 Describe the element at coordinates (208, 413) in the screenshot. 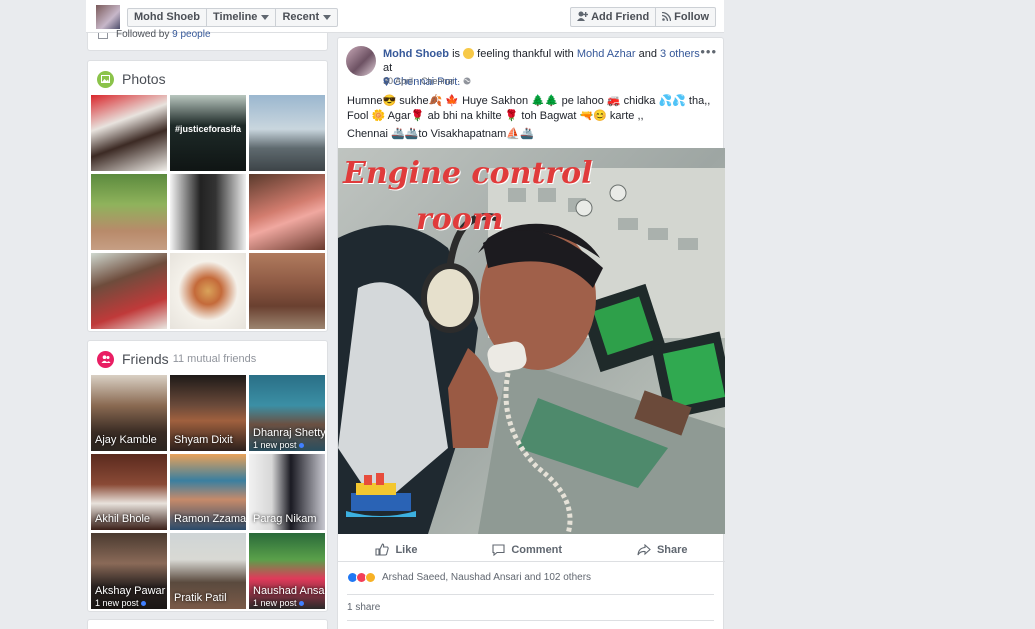

I see `friend-tile: Shyam Dixit` at that location.